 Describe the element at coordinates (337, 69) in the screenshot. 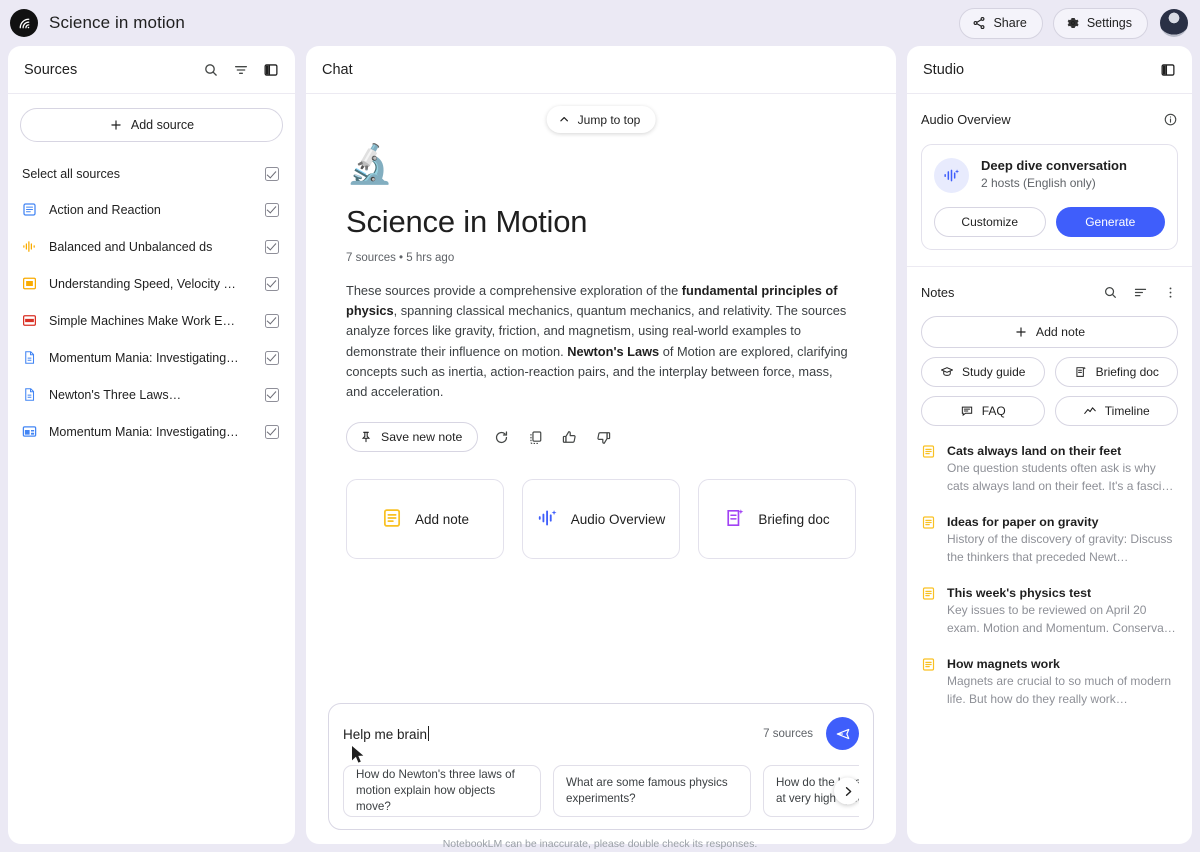

I see `chat-title: Chat` at that location.